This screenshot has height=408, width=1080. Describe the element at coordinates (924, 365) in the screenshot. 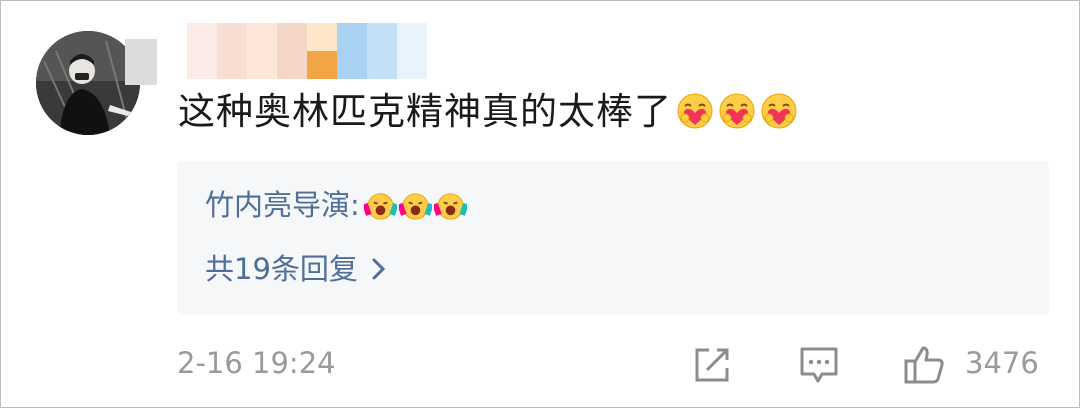

I see `thumbs-up-icon` at that location.